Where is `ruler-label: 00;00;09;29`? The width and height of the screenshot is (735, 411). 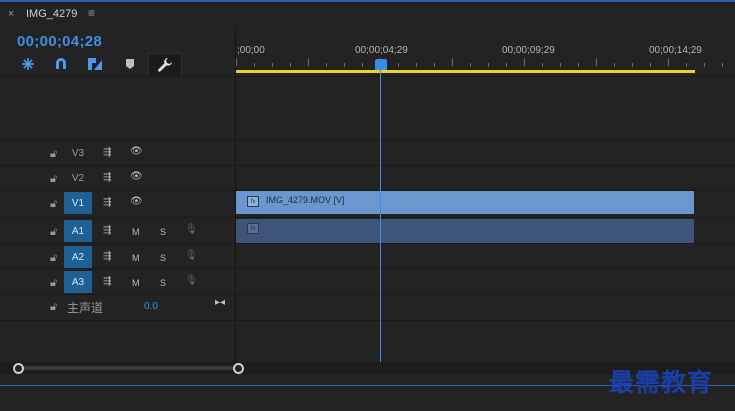
ruler-label: 00;00;09;29 is located at coordinates (528, 50).